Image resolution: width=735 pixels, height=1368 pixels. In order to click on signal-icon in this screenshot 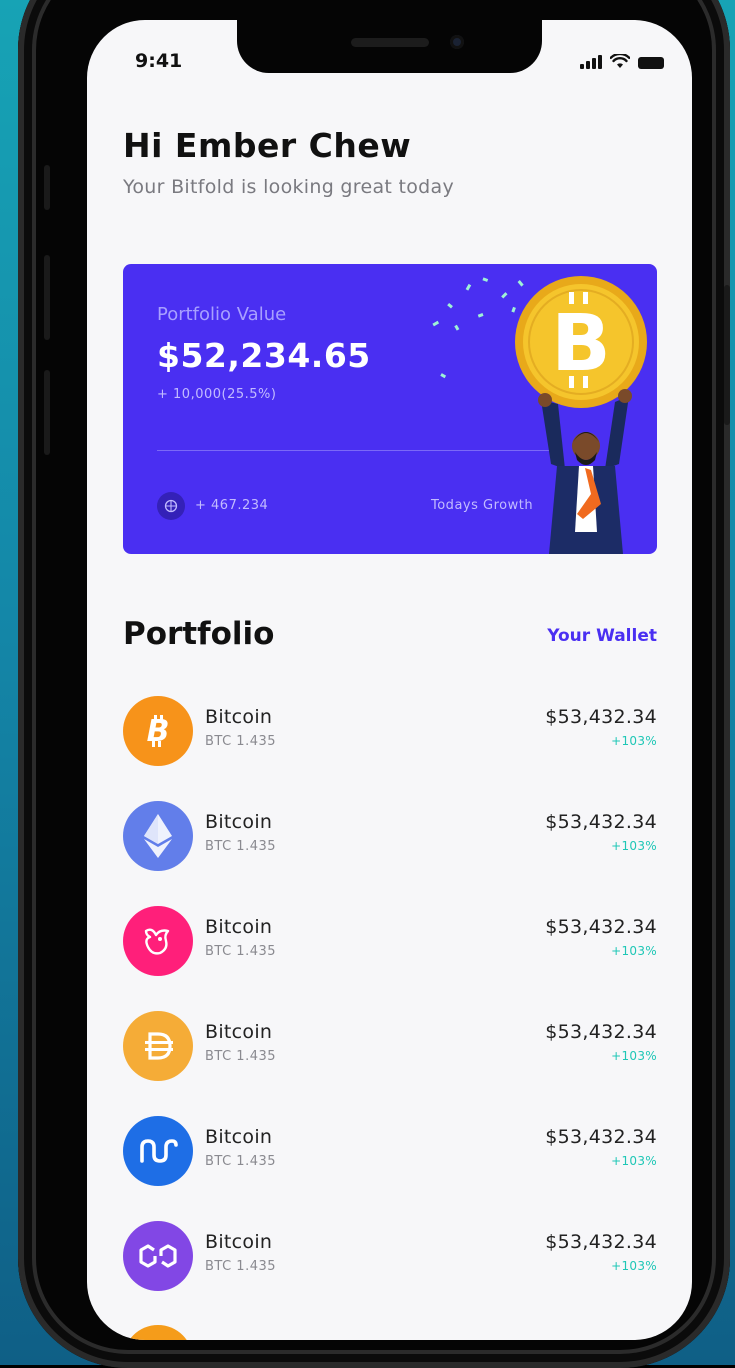, I will do `click(591, 62)`.